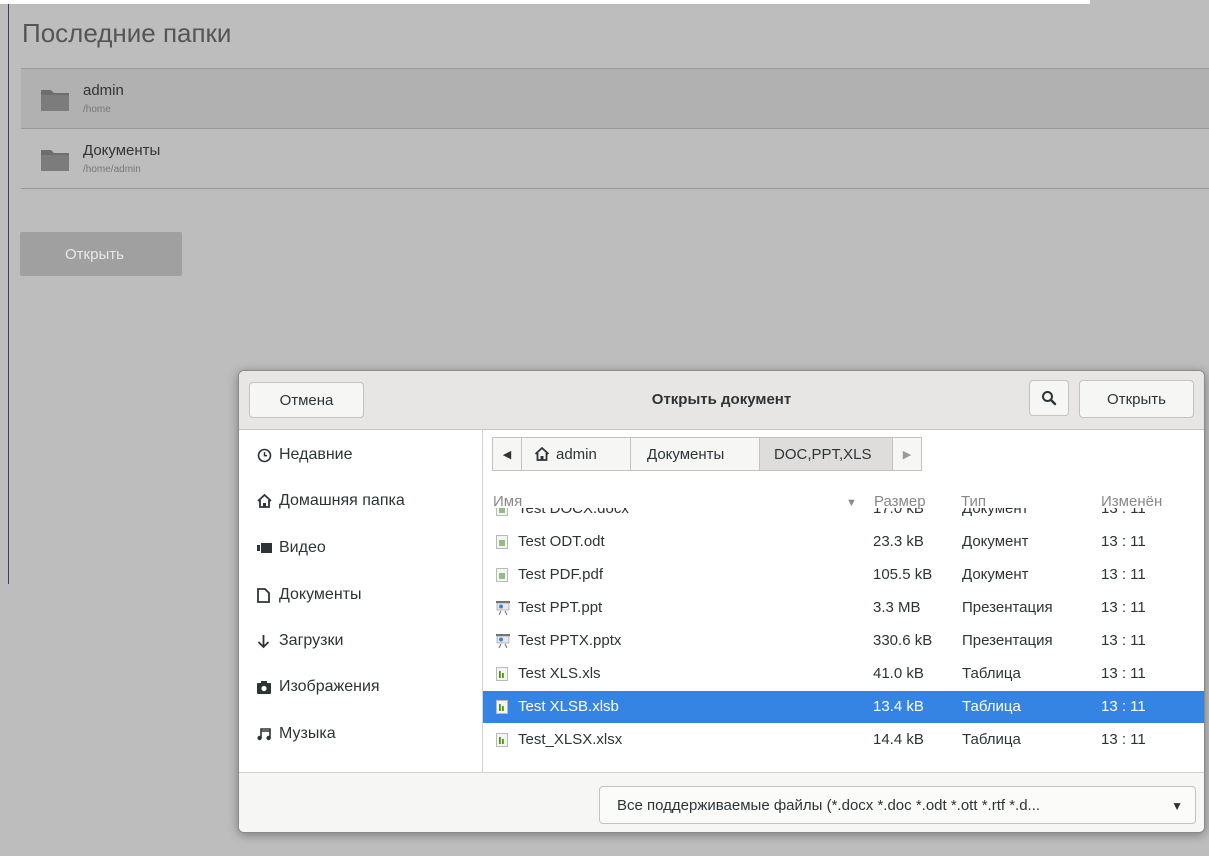  I want to click on sidebar-item-pictures: Изображения, so click(318, 687).